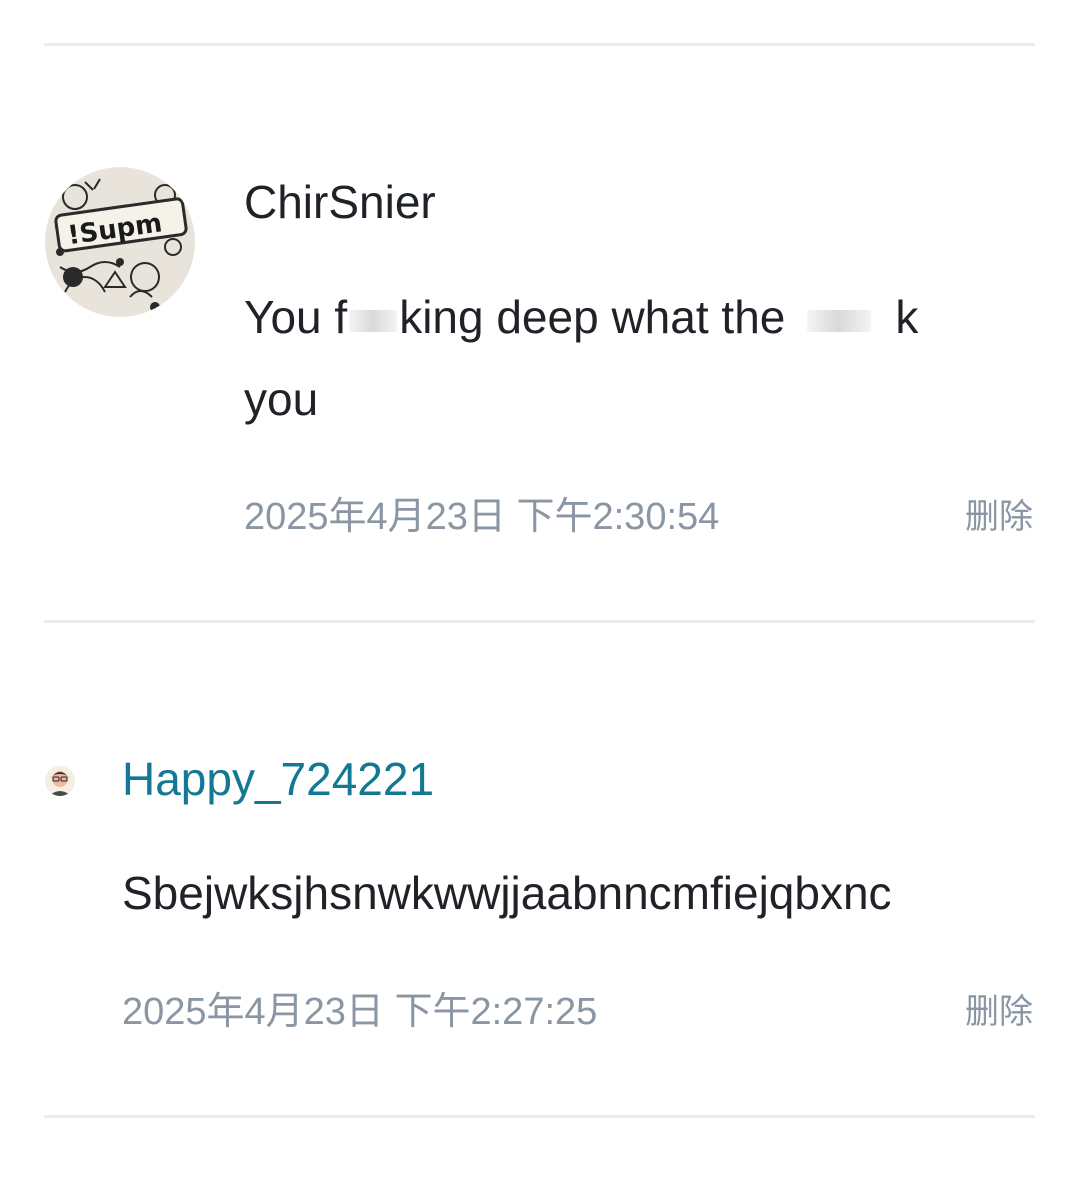 The width and height of the screenshot is (1079, 1177). I want to click on comment-text: Sbejwksjhsnwkwwjjaabnncmfiejqbxnc, so click(507, 893).